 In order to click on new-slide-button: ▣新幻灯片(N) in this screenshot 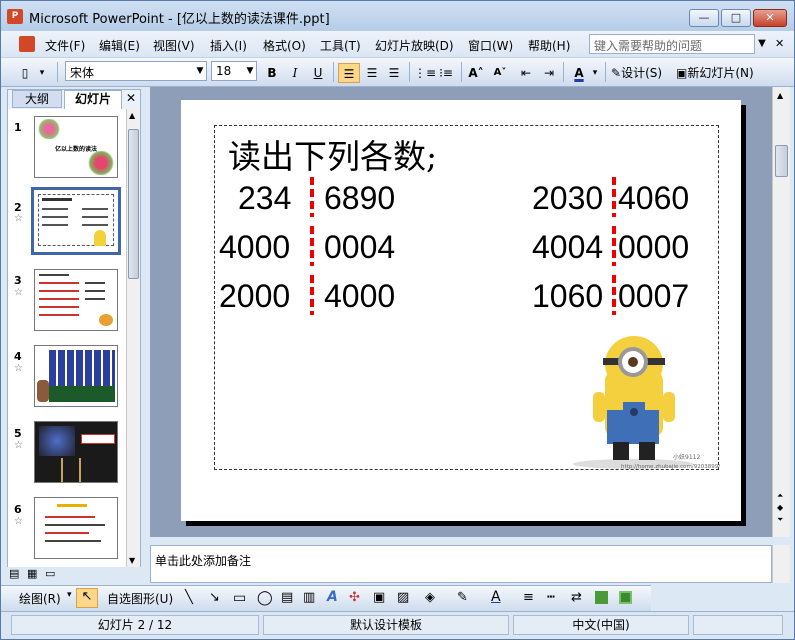, I will do `click(720, 73)`.